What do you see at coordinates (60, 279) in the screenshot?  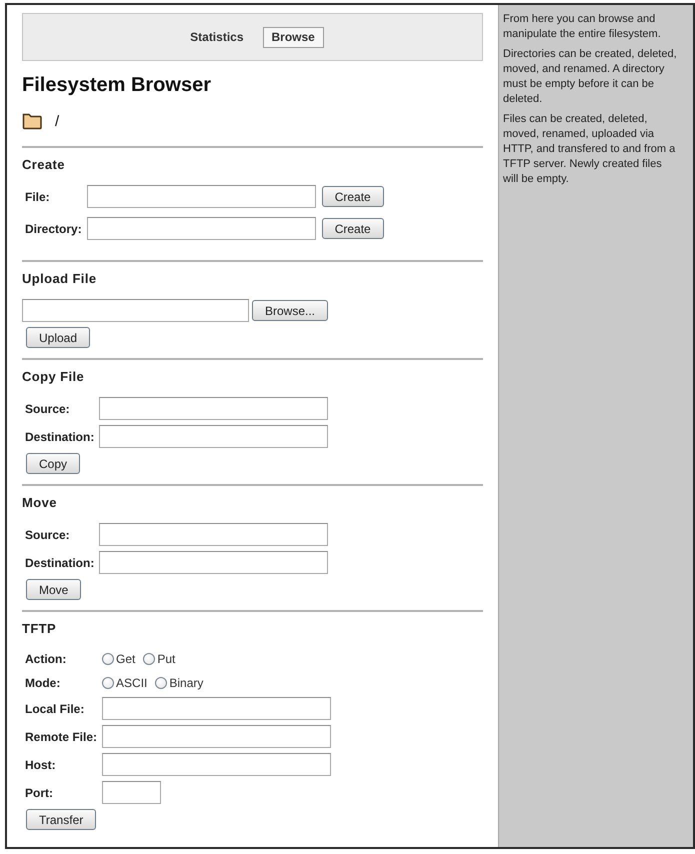 I see `section-heading: Upload File` at bounding box center [60, 279].